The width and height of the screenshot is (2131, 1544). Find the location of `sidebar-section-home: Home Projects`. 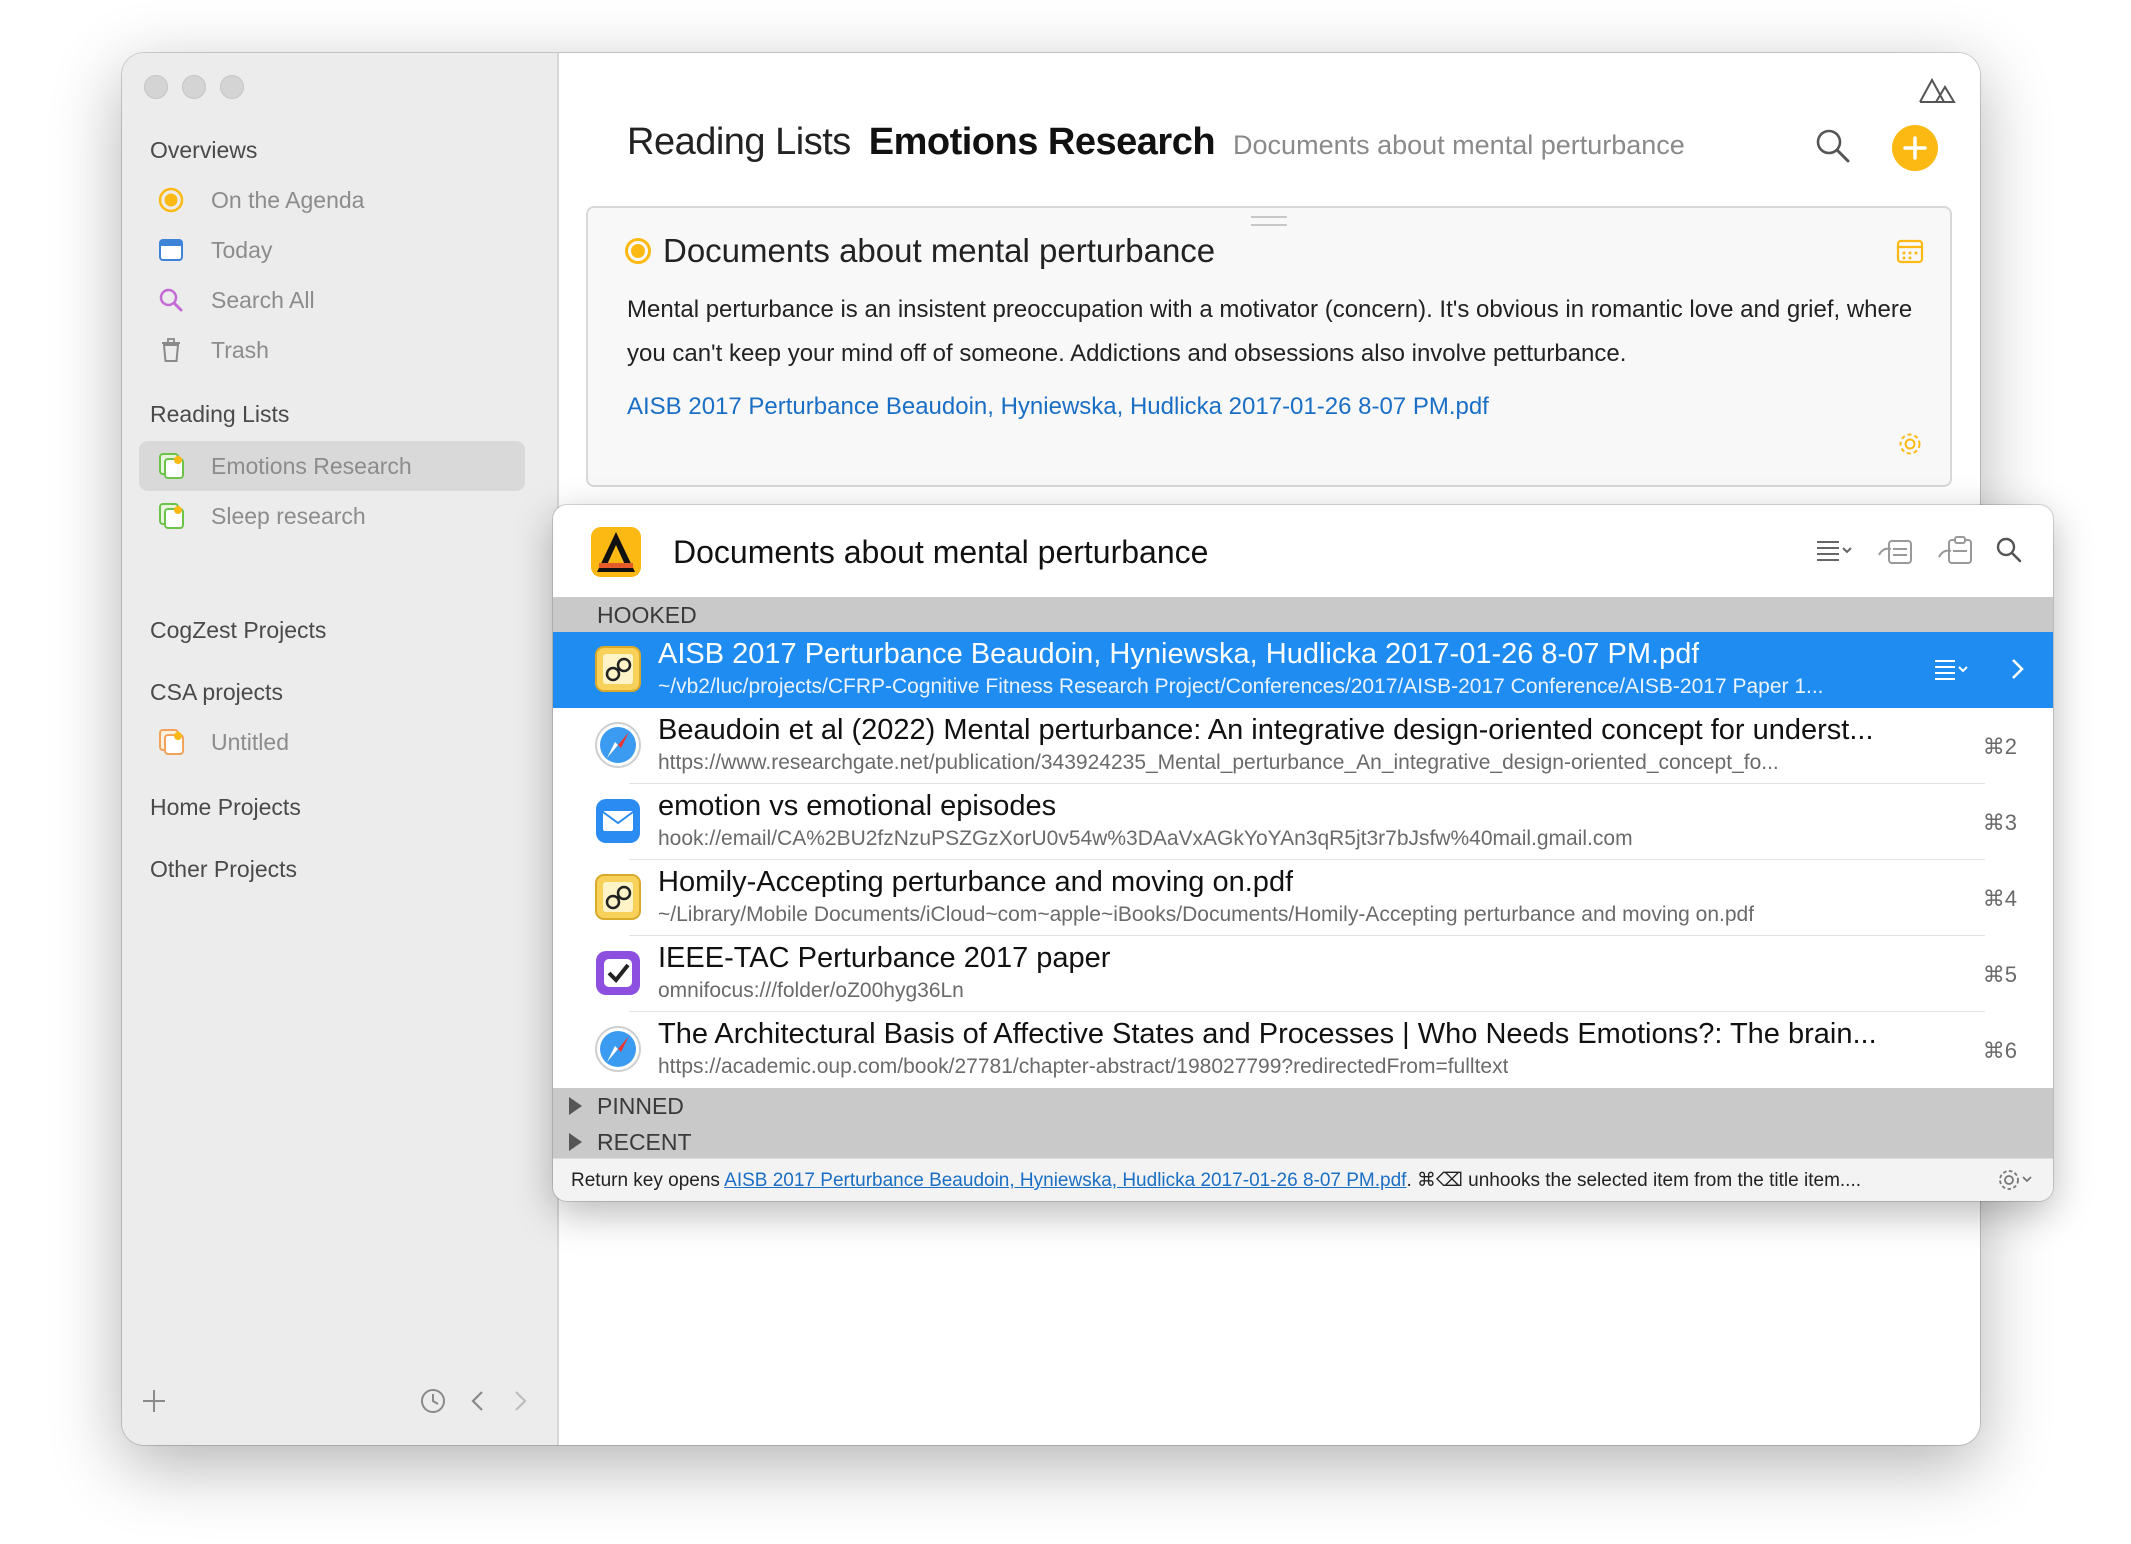

sidebar-section-home: Home Projects is located at coordinates (225, 807).